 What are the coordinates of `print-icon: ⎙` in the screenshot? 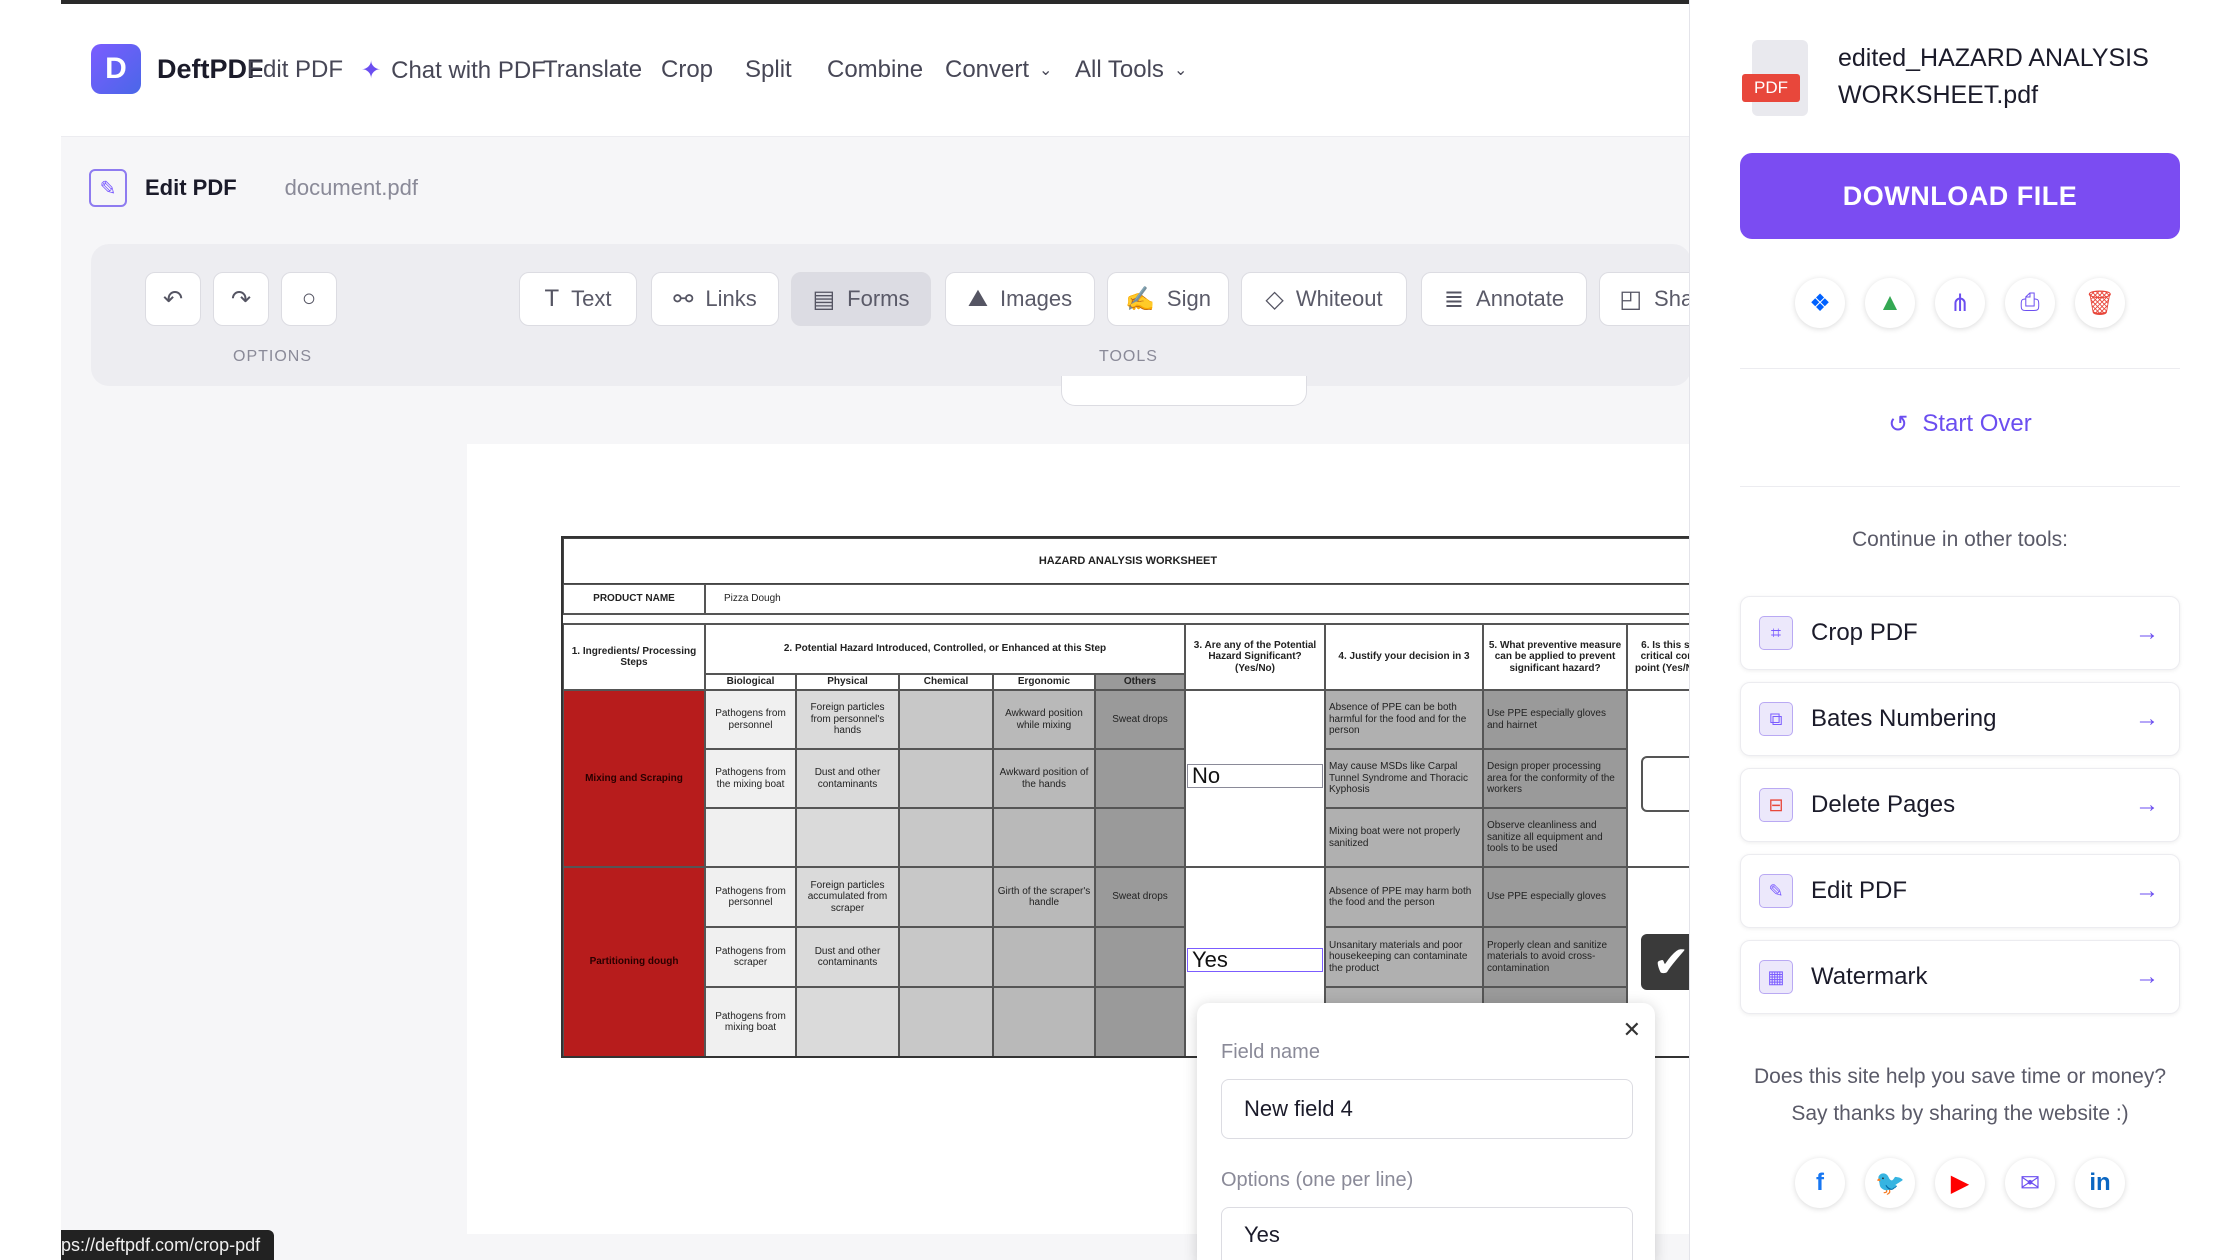 It's located at (2030, 303).